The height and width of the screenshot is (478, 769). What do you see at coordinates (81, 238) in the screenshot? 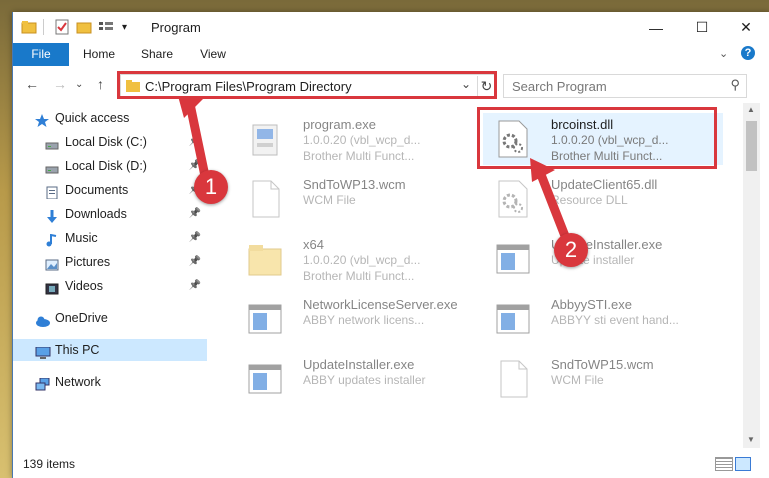
I see `sidebar-item-label: Music` at bounding box center [81, 238].